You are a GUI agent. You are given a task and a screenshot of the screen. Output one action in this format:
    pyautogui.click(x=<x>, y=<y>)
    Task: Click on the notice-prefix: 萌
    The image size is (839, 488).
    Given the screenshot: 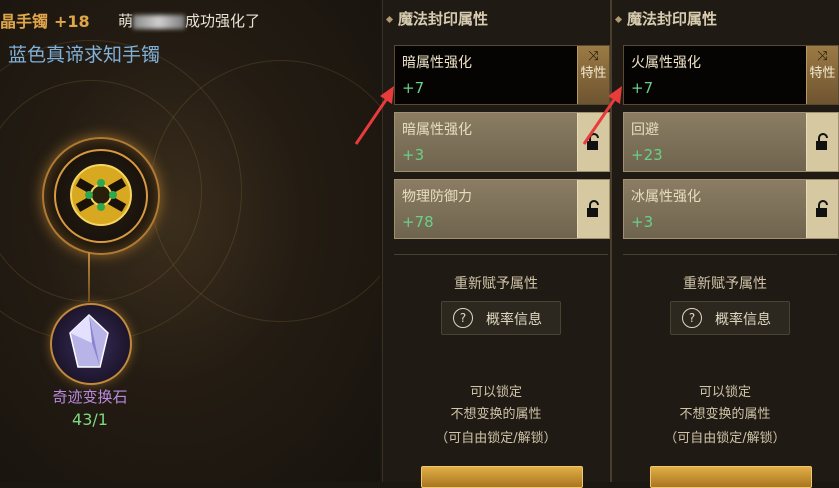 What is the action you would take?
    pyautogui.click(x=126, y=21)
    